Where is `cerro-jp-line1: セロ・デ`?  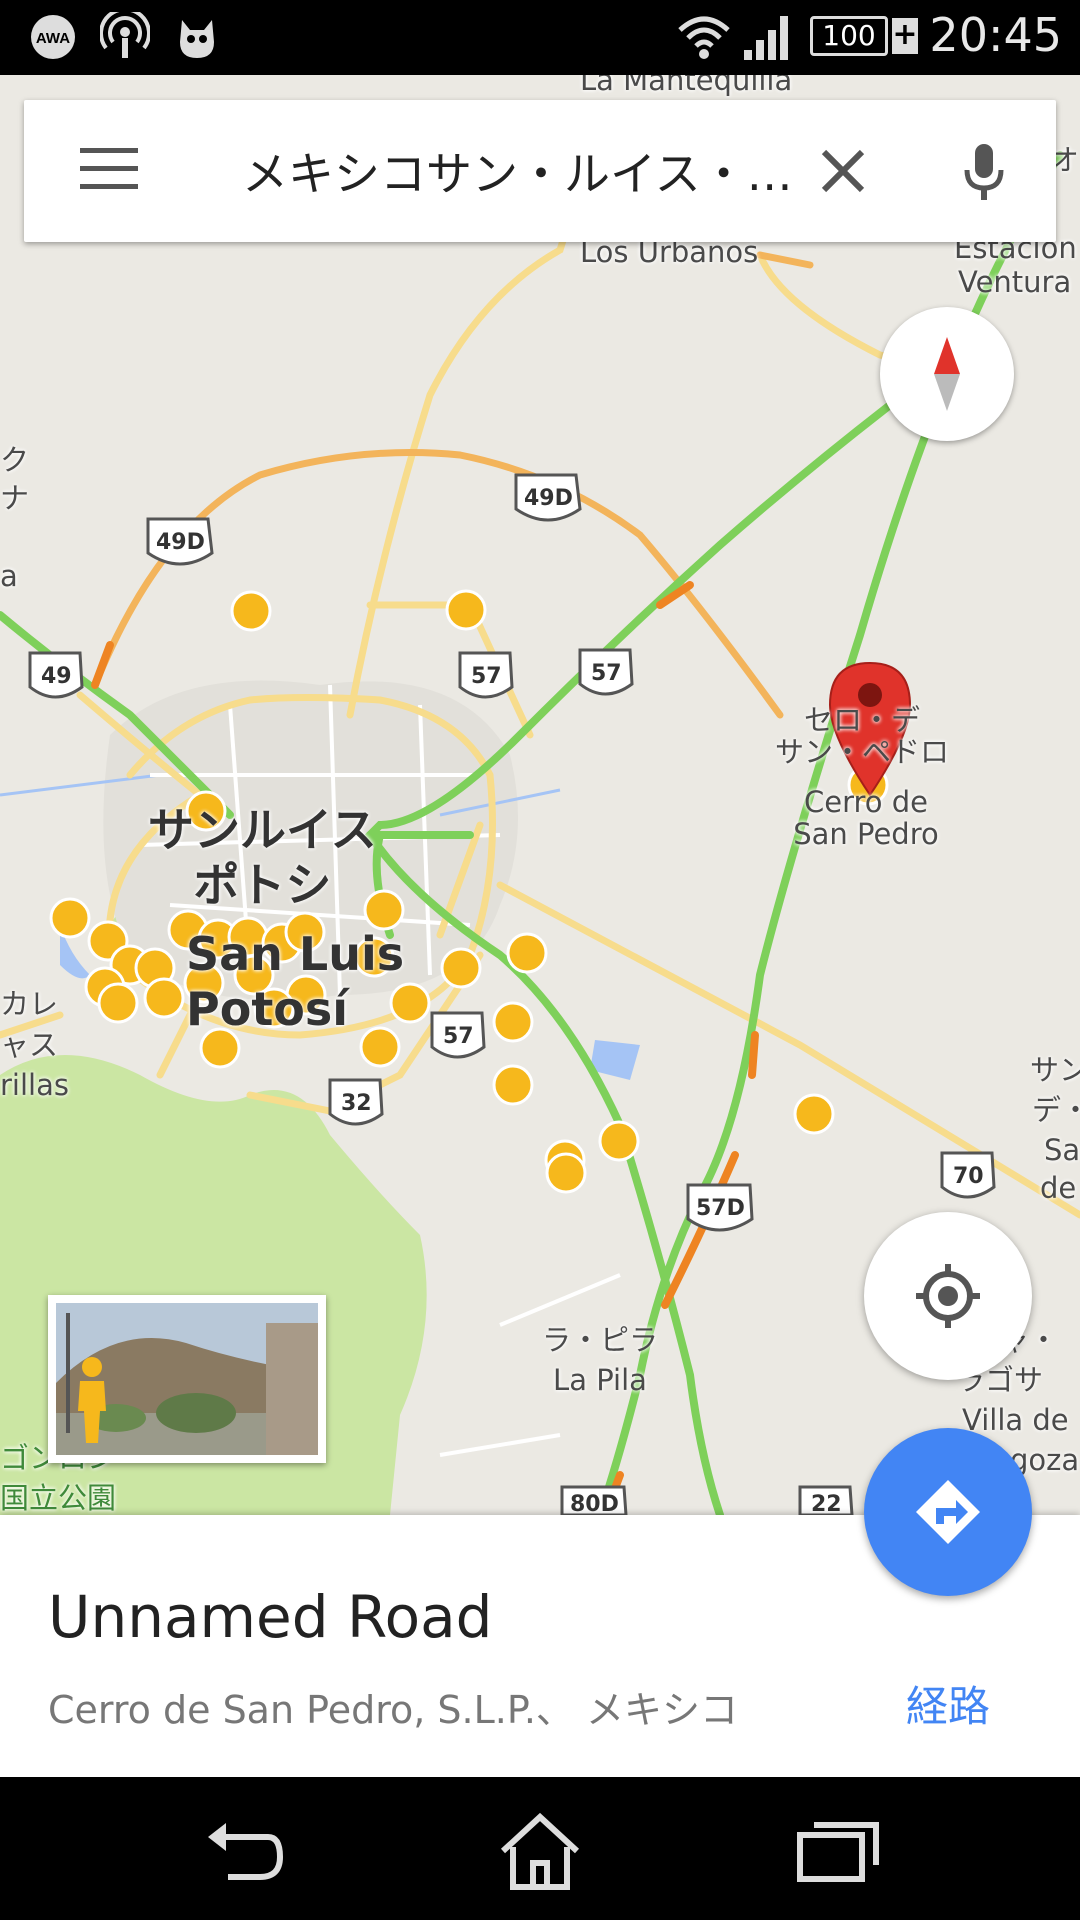
cerro-jp-line1: セロ・デ is located at coordinates (861, 720).